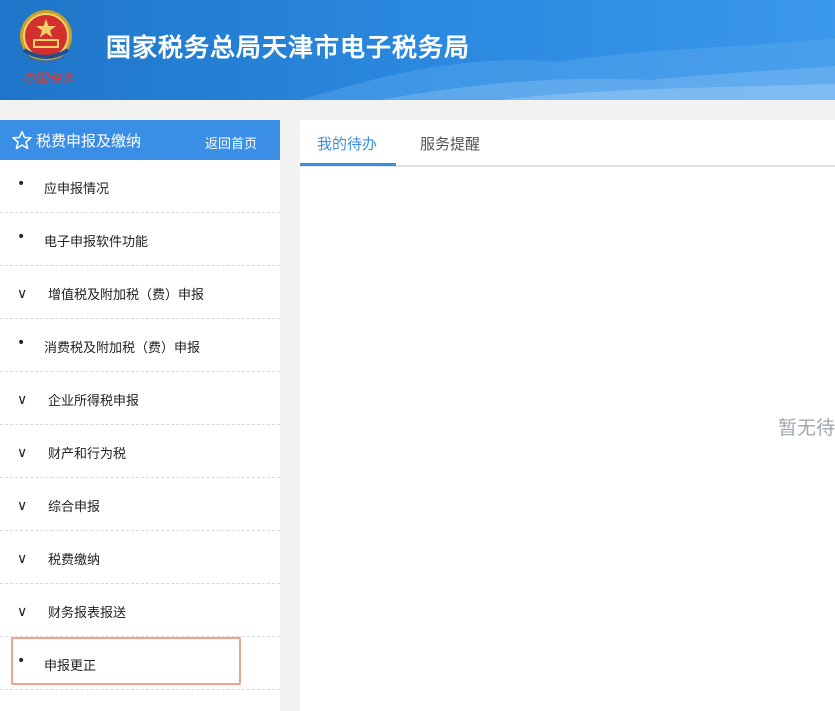 This screenshot has height=711, width=835. I want to click on sidebar-item-label: 电子申报软件功能, so click(96, 242).